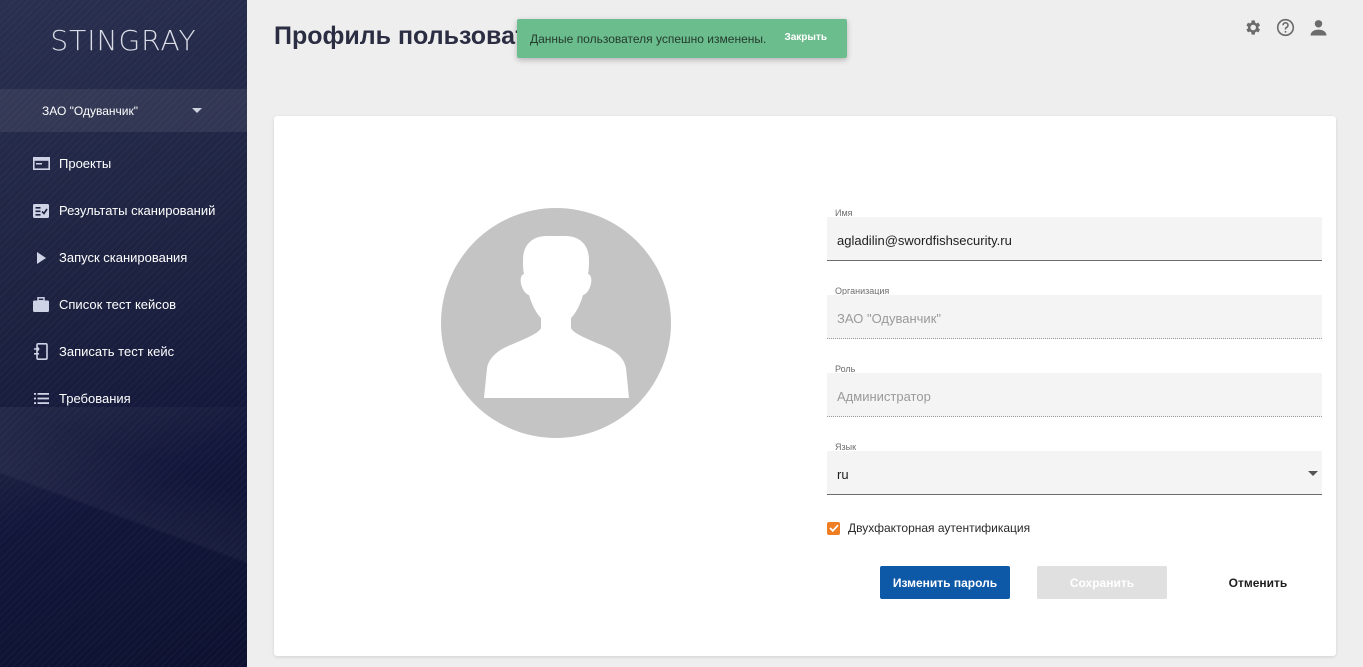  What do you see at coordinates (889, 318) in the screenshot?
I see `organization-field-value: ЗАО "Одуванчик"` at bounding box center [889, 318].